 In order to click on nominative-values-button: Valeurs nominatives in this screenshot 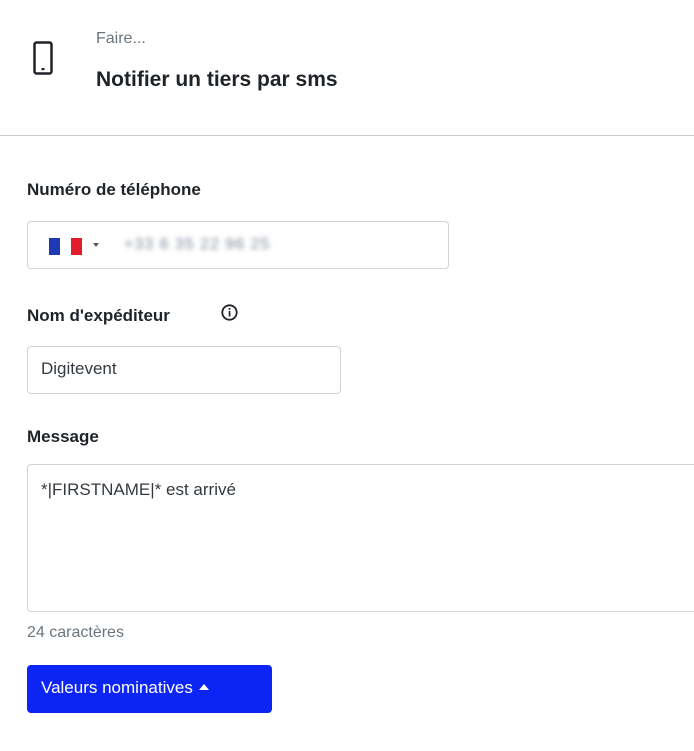, I will do `click(149, 689)`.